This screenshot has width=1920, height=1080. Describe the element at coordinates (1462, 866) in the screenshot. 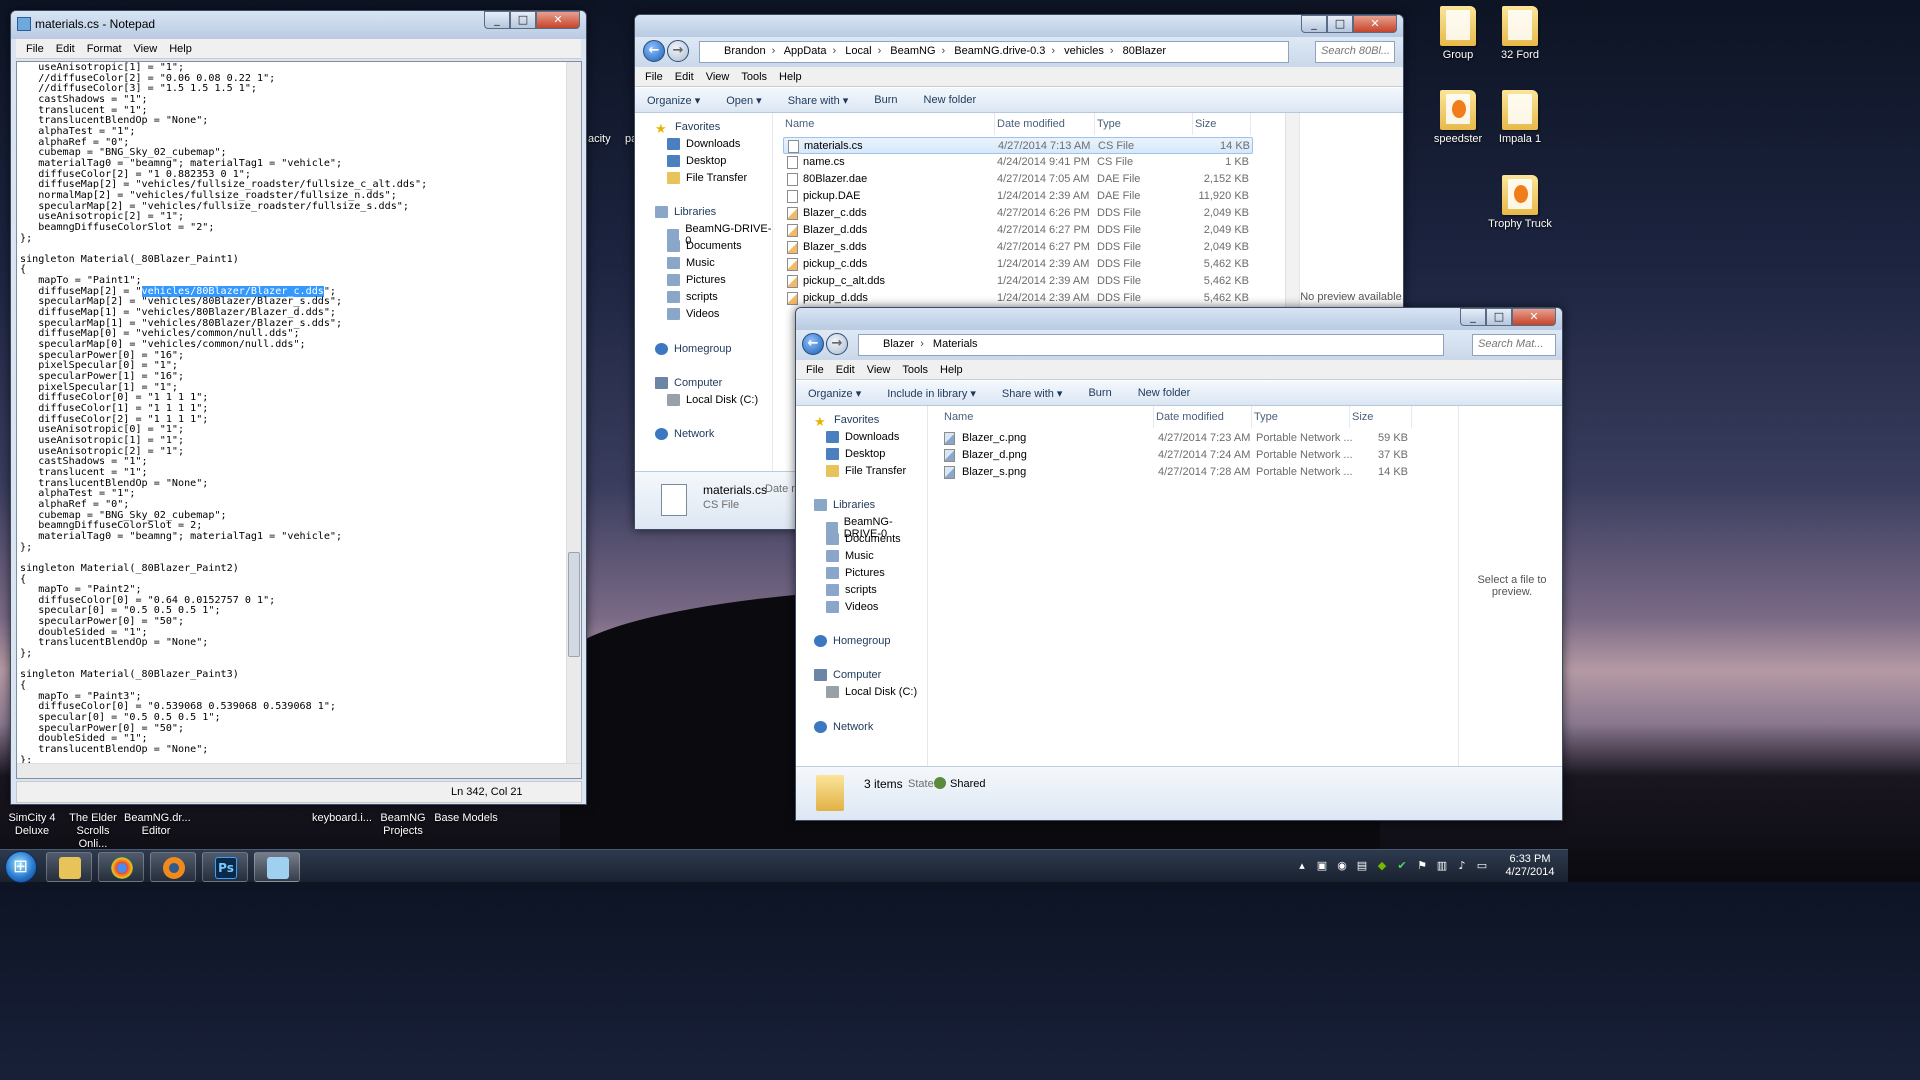

I see `volume-icon: ♪` at that location.